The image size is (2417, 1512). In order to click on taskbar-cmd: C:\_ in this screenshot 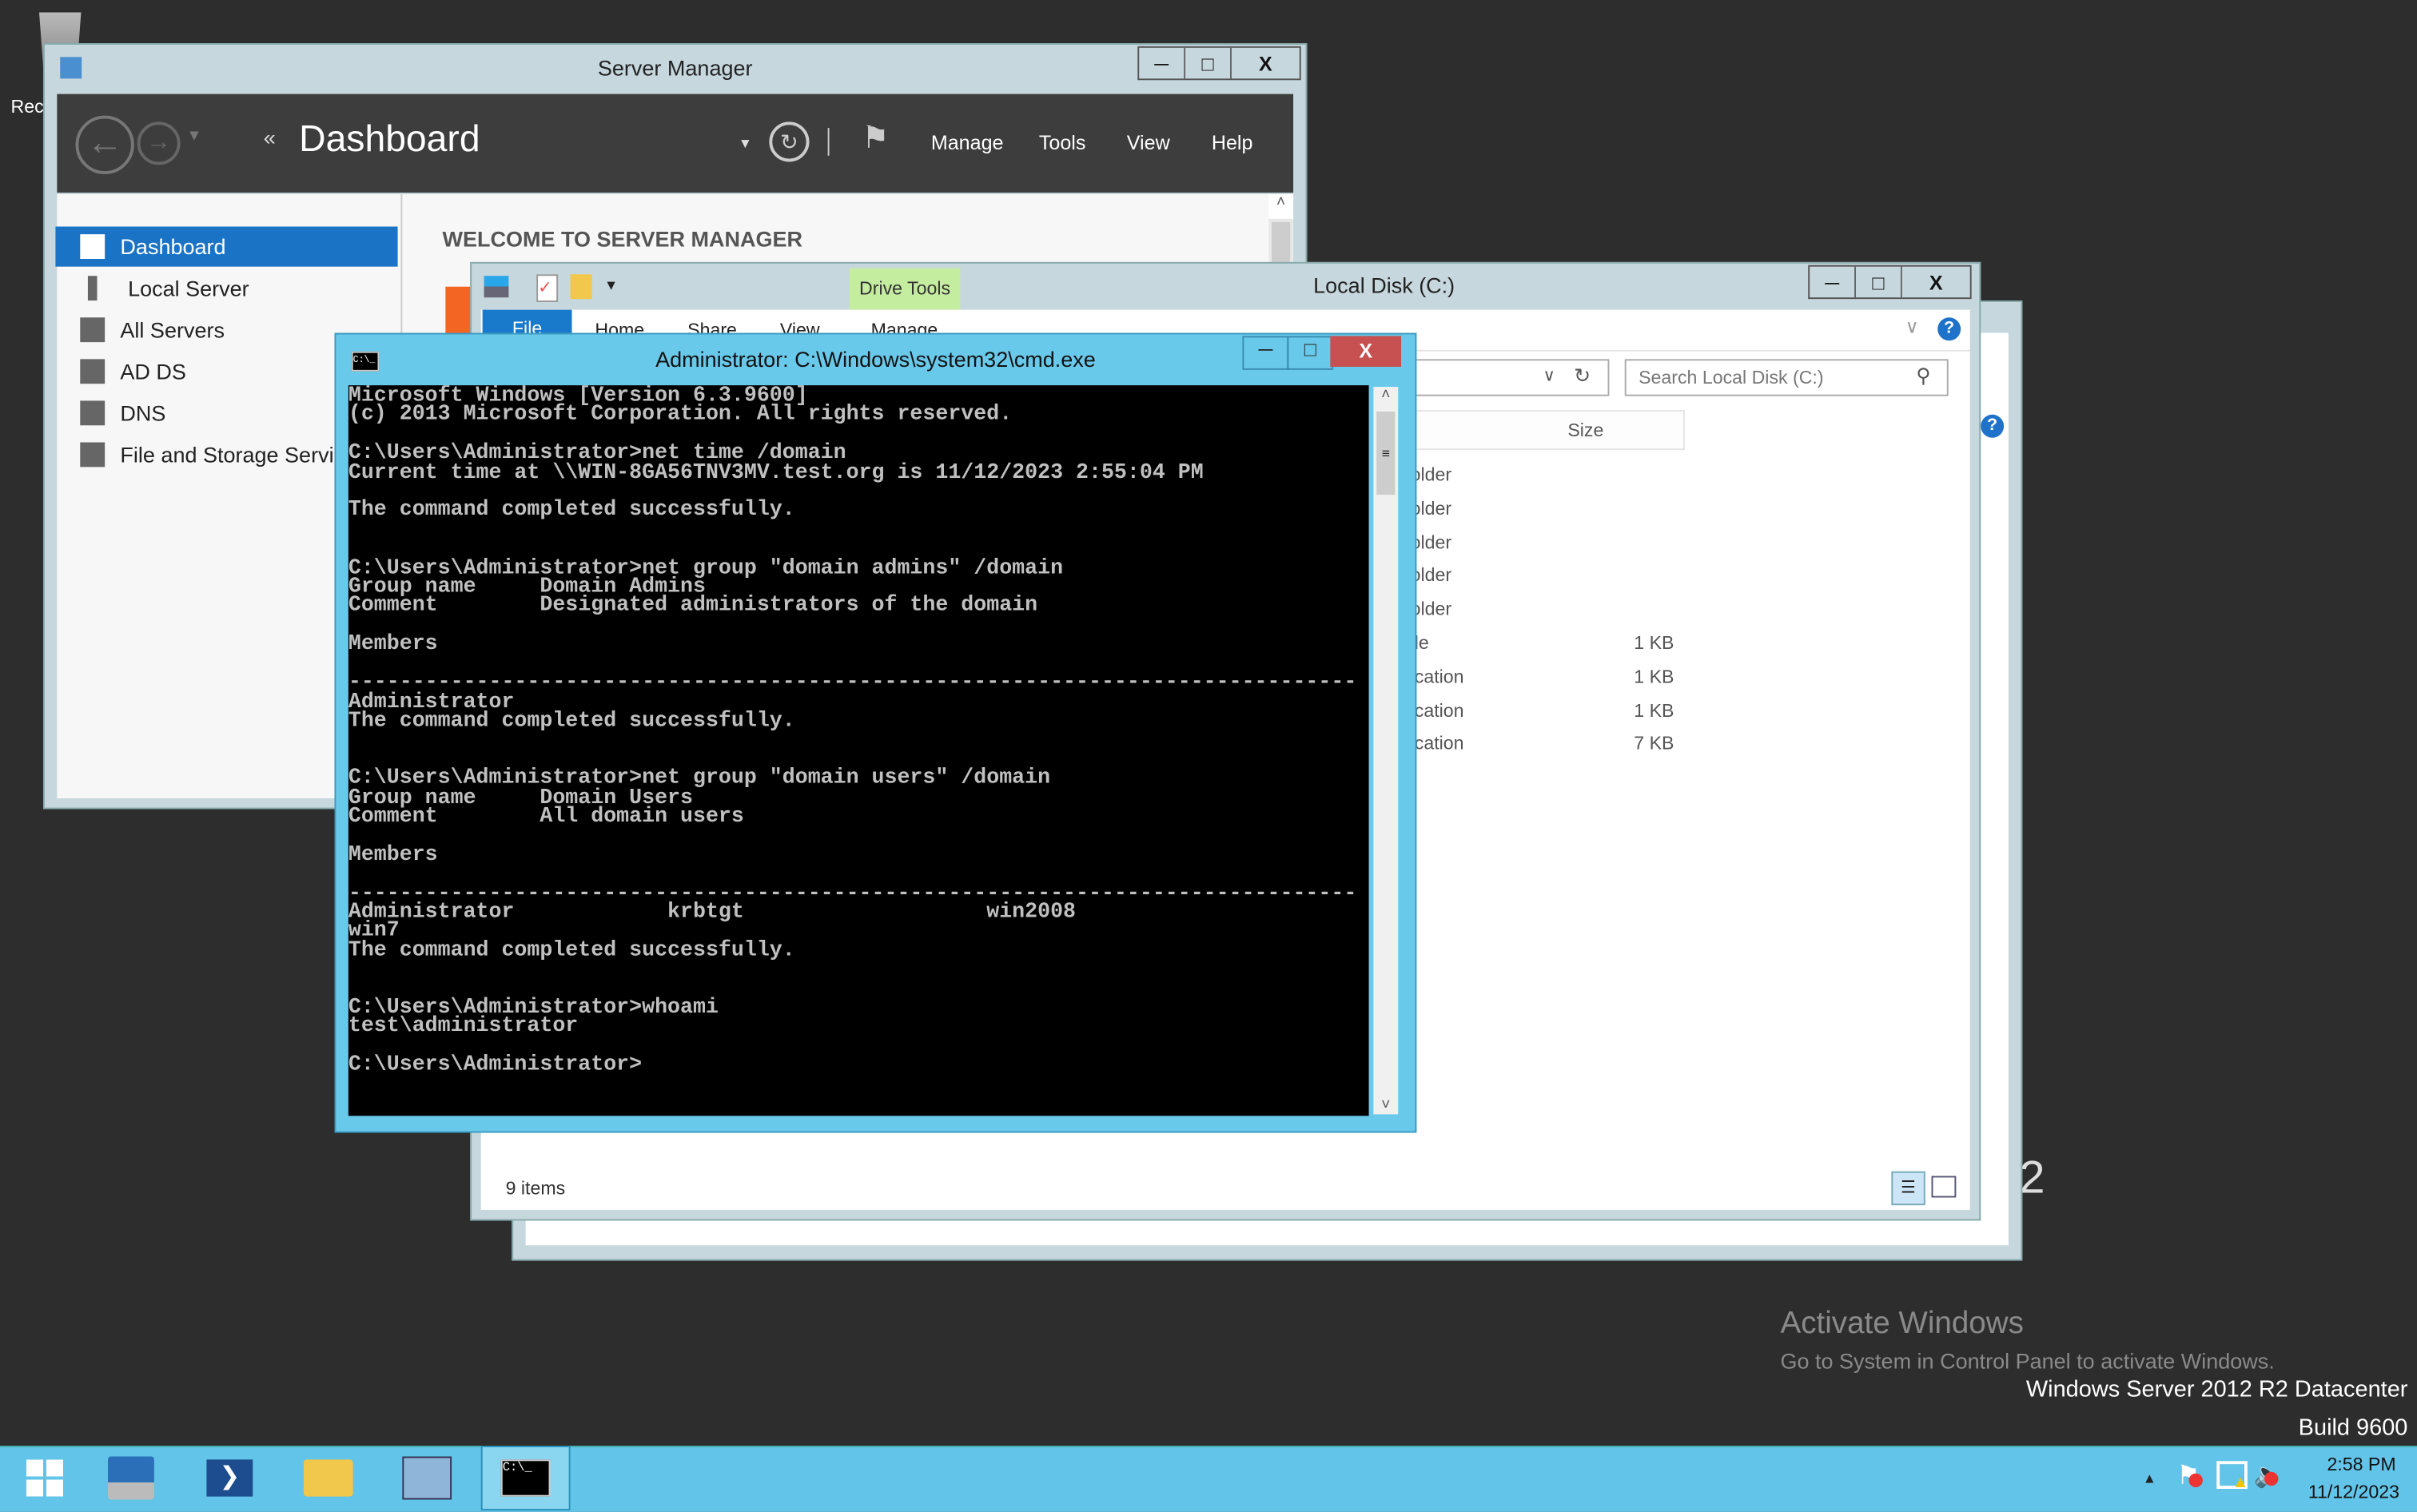, I will do `click(525, 1477)`.